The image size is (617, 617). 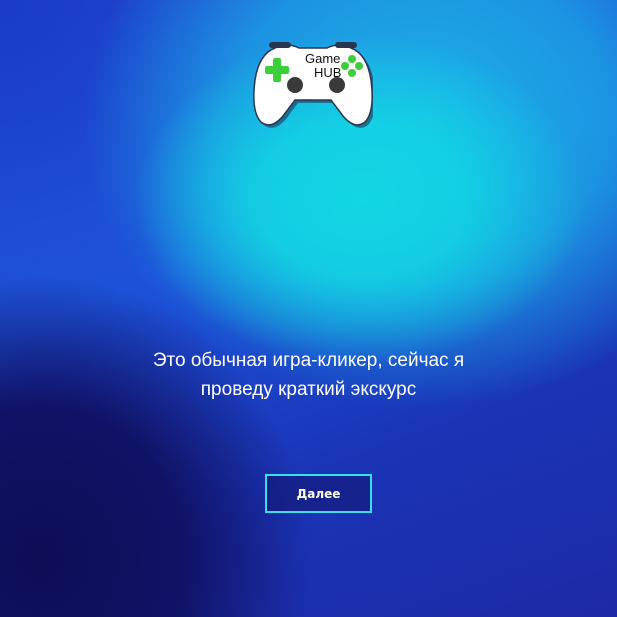 I want to click on gamepad-icon: Game HUB, so click(x=314, y=85).